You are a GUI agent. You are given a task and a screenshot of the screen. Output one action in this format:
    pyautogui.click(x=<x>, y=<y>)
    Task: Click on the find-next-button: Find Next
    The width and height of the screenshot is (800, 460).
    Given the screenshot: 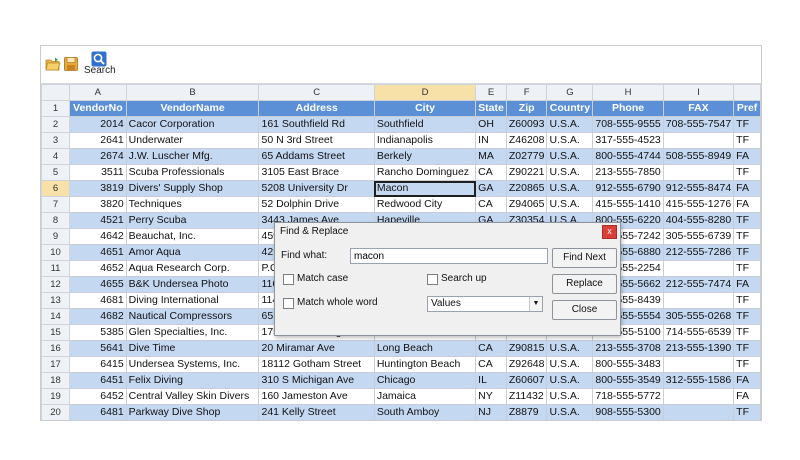 What is the action you would take?
    pyautogui.click(x=584, y=258)
    